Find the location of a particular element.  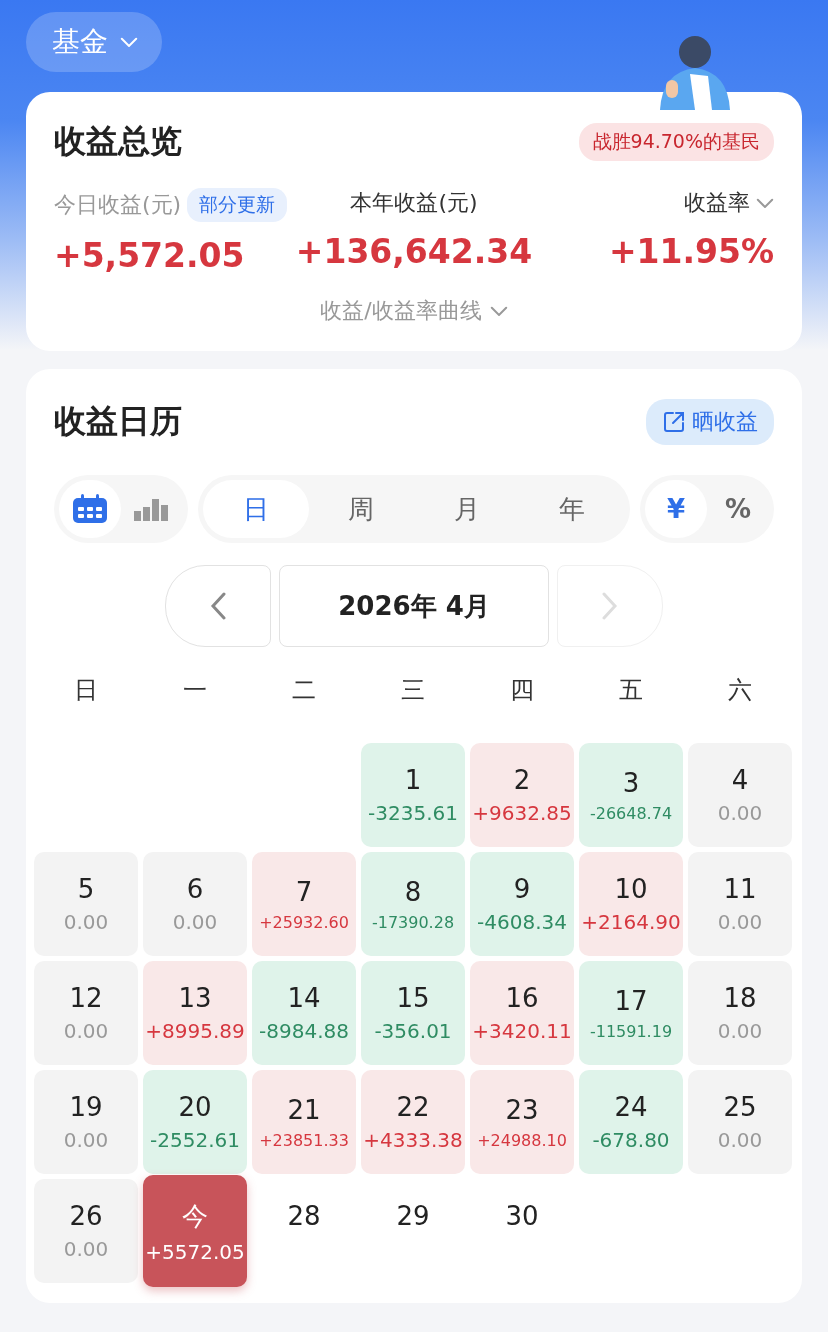

day-amount: +2164.90 is located at coordinates (631, 922).